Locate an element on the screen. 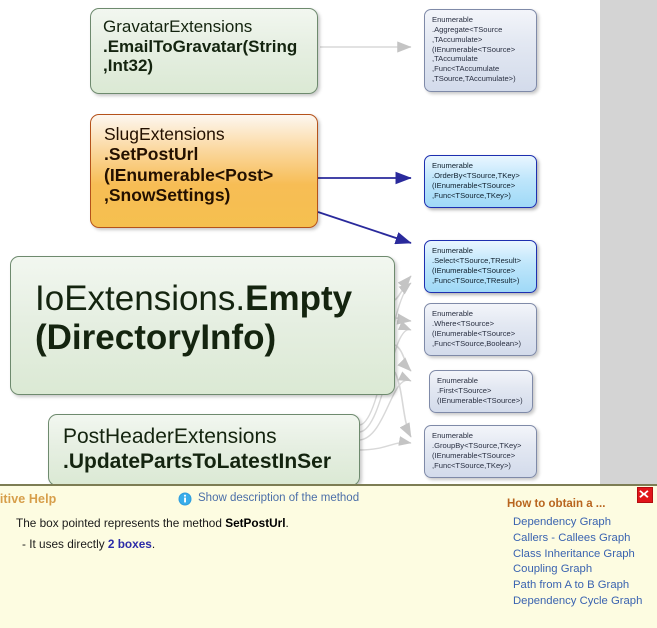  node-line-2: (DirectoryInfo) is located at coordinates (156, 338).